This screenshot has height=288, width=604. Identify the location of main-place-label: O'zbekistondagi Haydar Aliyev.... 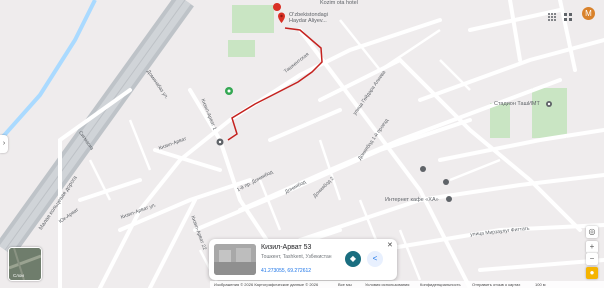
(308, 18).